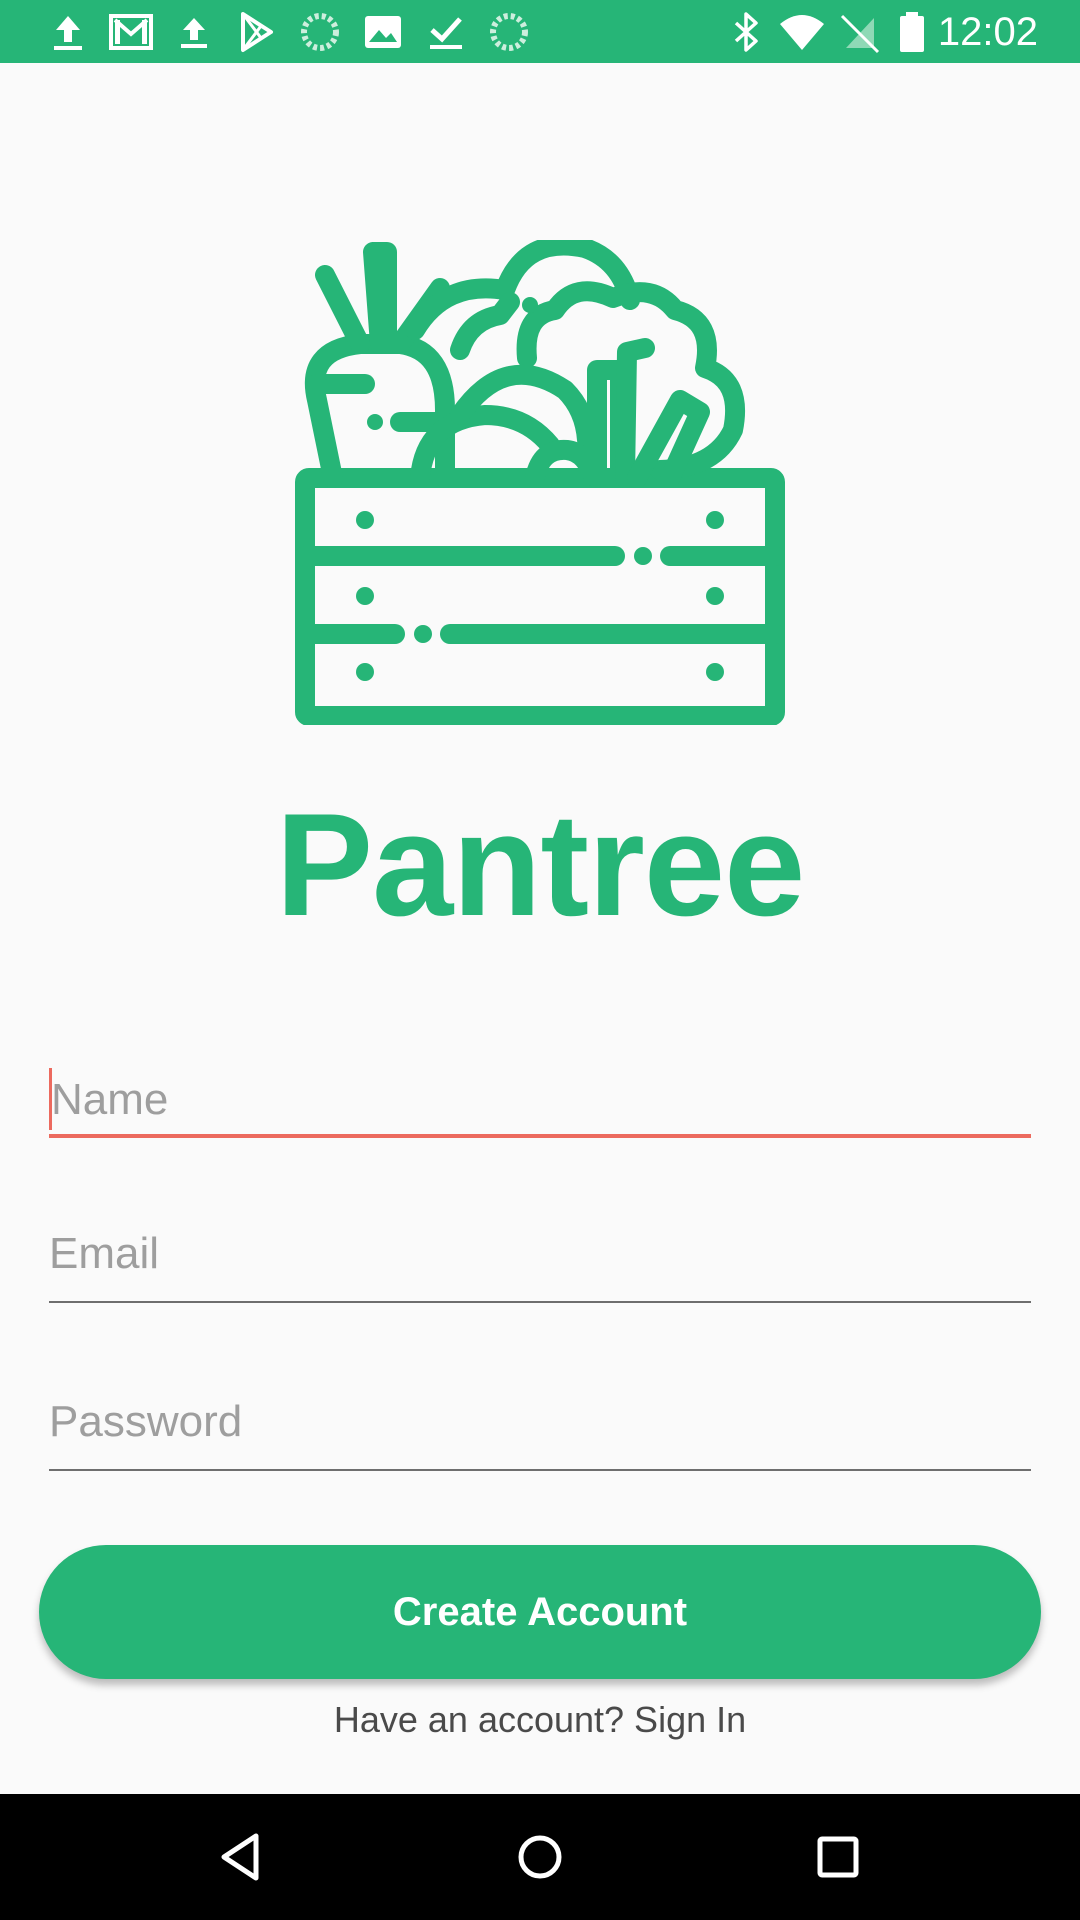  What do you see at coordinates (838, 1857) in the screenshot?
I see `recents-icon` at bounding box center [838, 1857].